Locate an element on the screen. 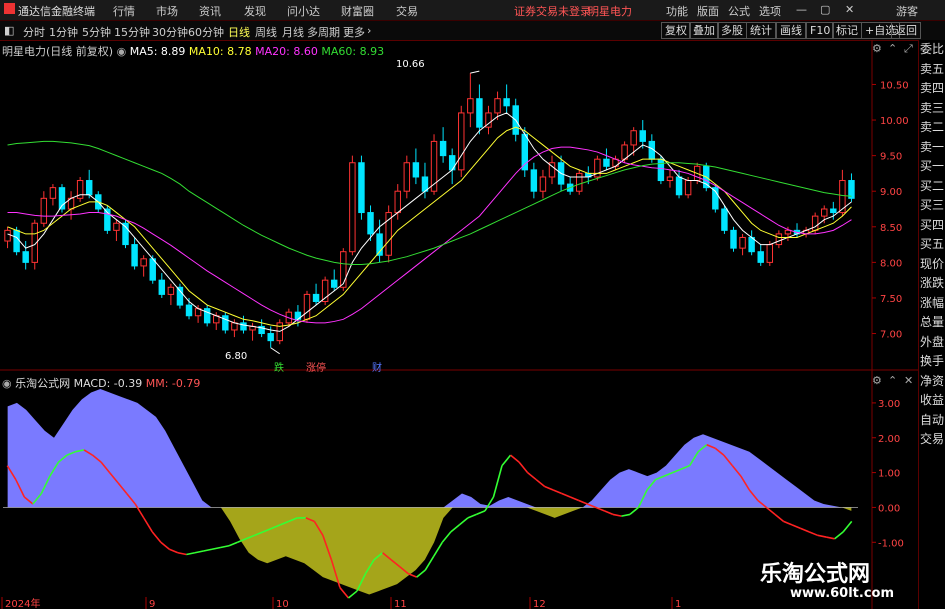 The width and height of the screenshot is (945, 609). minimize-icon: — is located at coordinates (801, 9).